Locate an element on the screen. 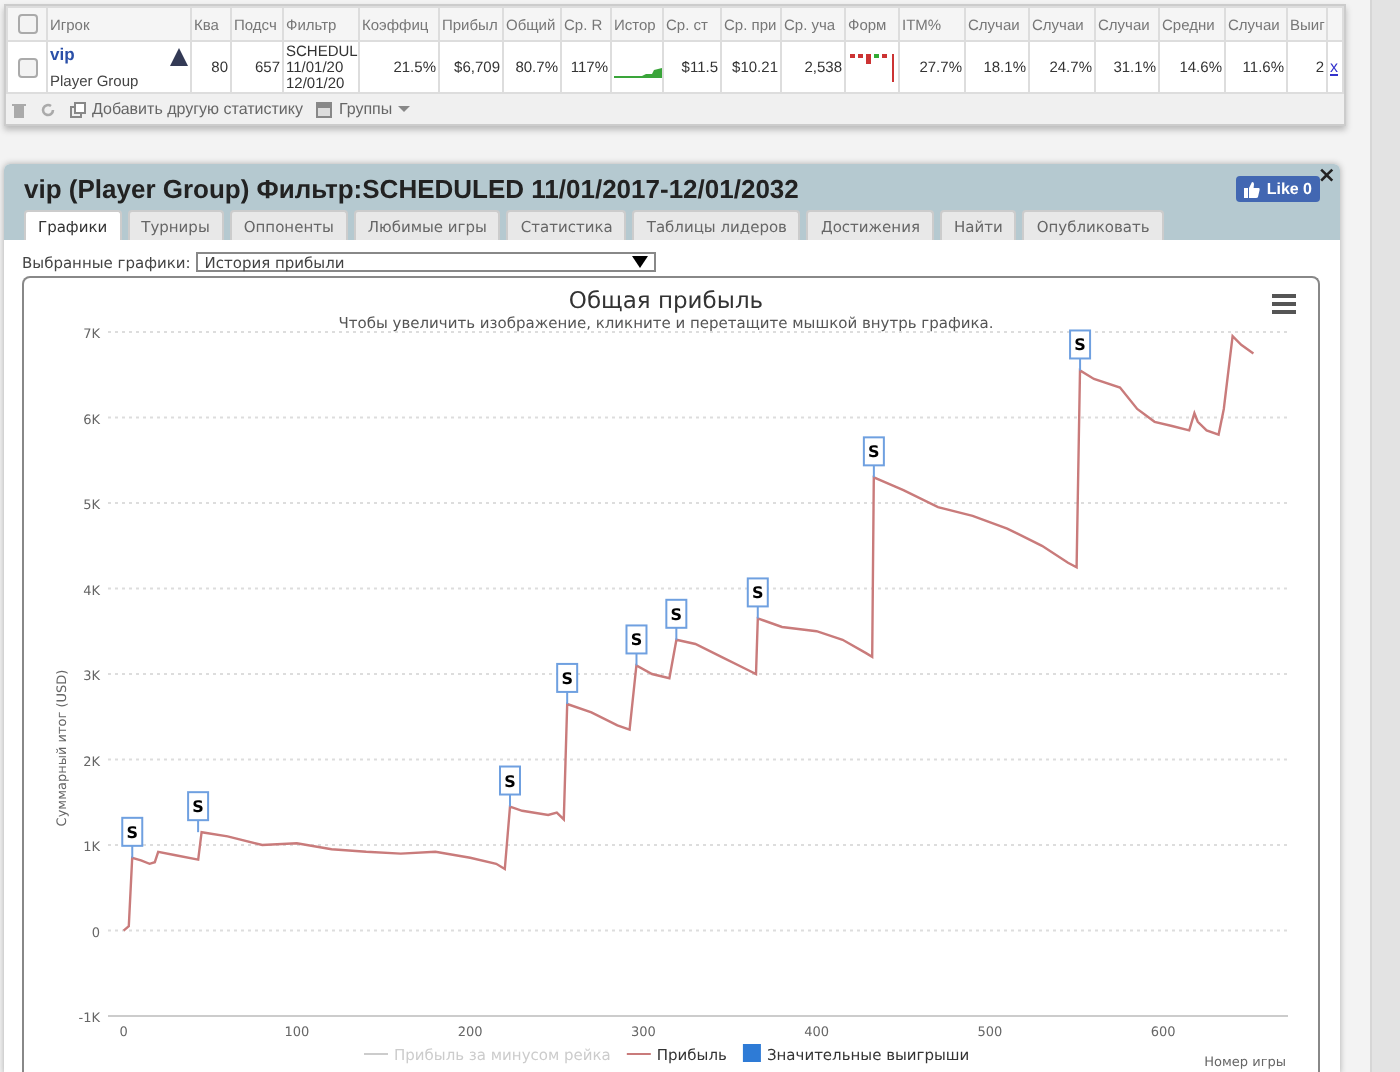 Image resolution: width=1400 pixels, height=1072 pixels. like-button: Like 0 is located at coordinates (1278, 189).